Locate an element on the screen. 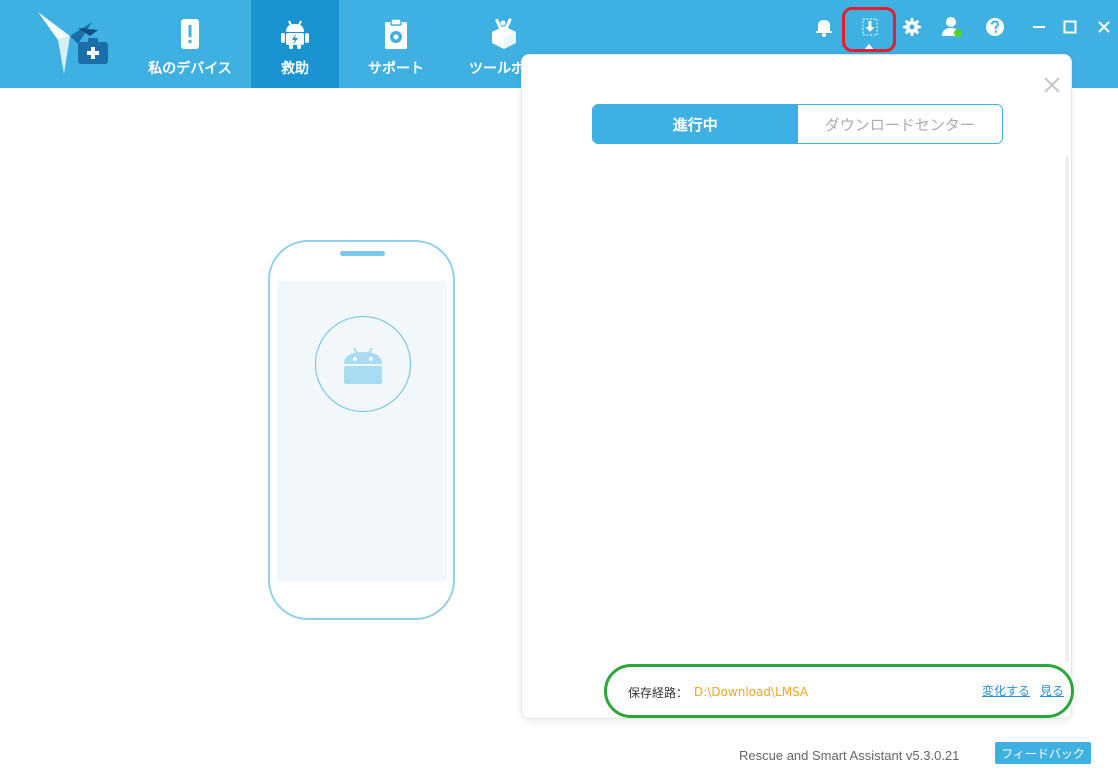 The image size is (1118, 773). gear-icon is located at coordinates (912, 27).